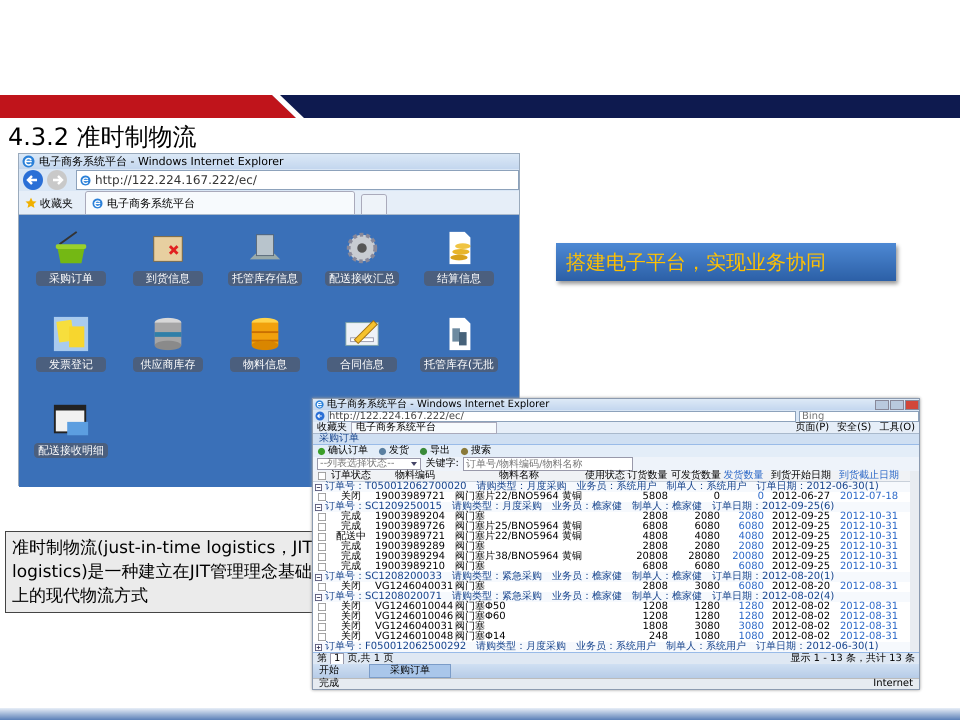 Image resolution: width=960 pixels, height=720 pixels. Describe the element at coordinates (434, 451) in the screenshot. I see `toolbar-button: 导出` at that location.